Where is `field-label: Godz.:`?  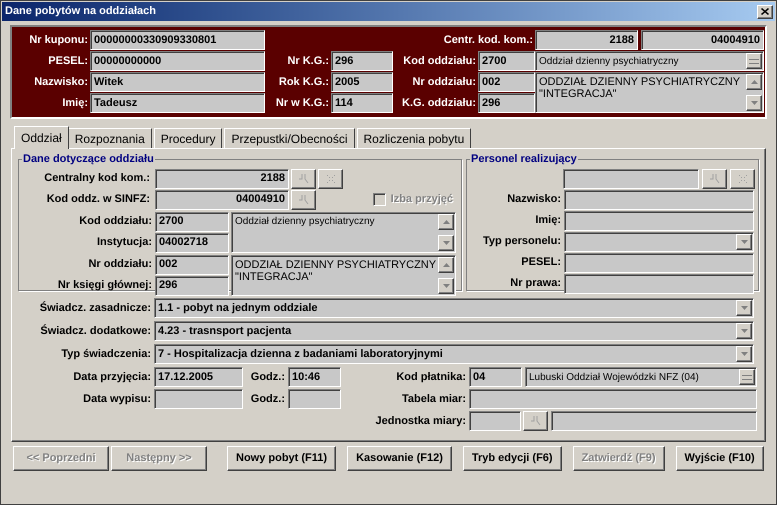
field-label: Godz.: is located at coordinates (268, 377).